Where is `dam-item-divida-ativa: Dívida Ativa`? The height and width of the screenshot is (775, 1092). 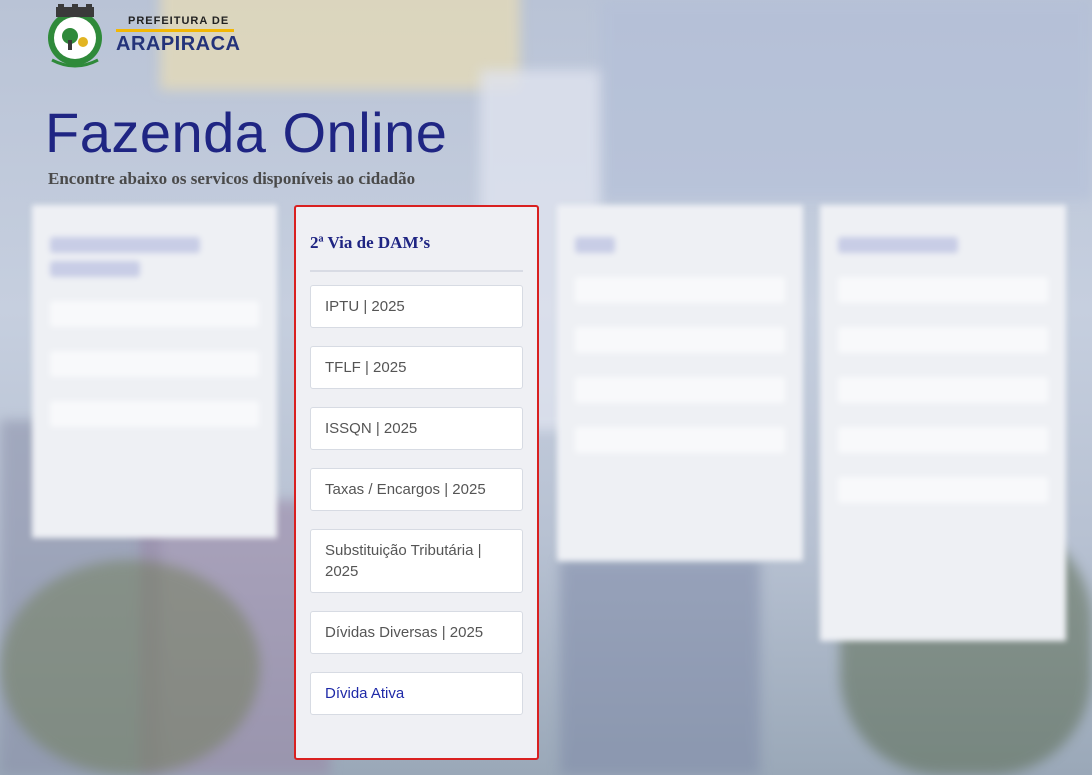
dam-item-divida-ativa: Dívida Ativa is located at coordinates (416, 693).